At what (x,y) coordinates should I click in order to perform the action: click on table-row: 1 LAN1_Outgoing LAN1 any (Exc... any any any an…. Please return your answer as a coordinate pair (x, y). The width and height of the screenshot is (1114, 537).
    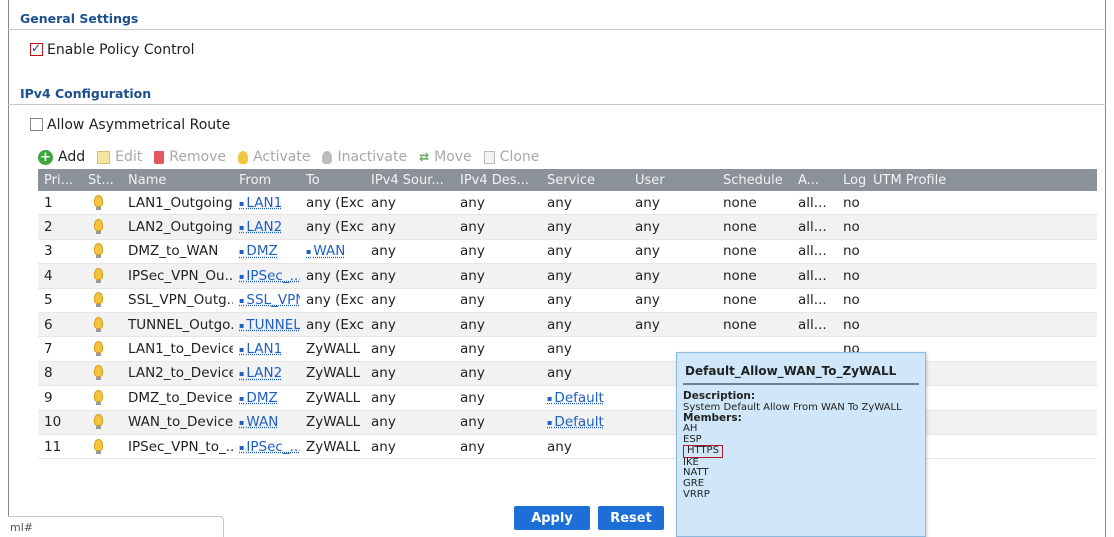
    Looking at the image, I should click on (567, 203).